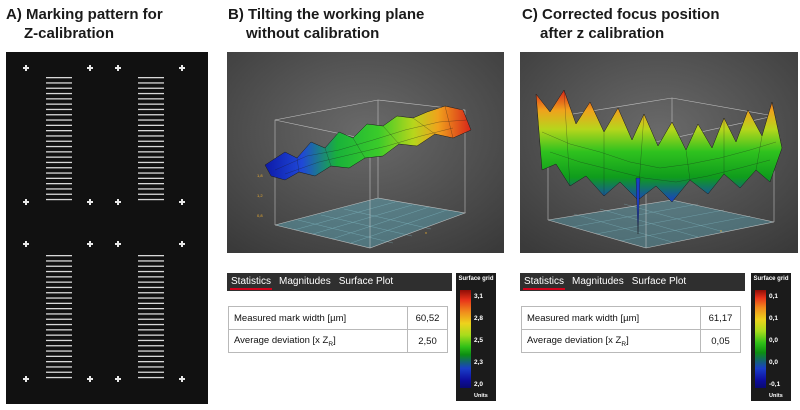  Describe the element at coordinates (318, 318) in the screenshot. I see `mark-width-label: Measured mark width [µm]` at that location.